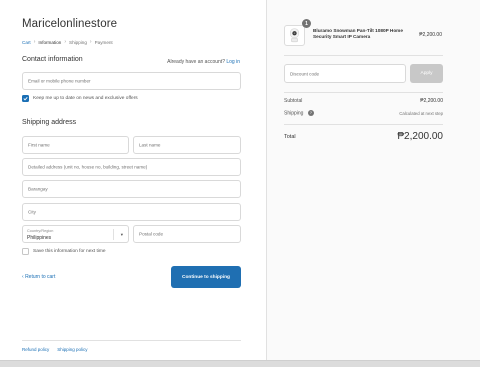 The width and height of the screenshot is (480, 367). I want to click on continue-to-shipping-button: Continue to shipping, so click(206, 277).